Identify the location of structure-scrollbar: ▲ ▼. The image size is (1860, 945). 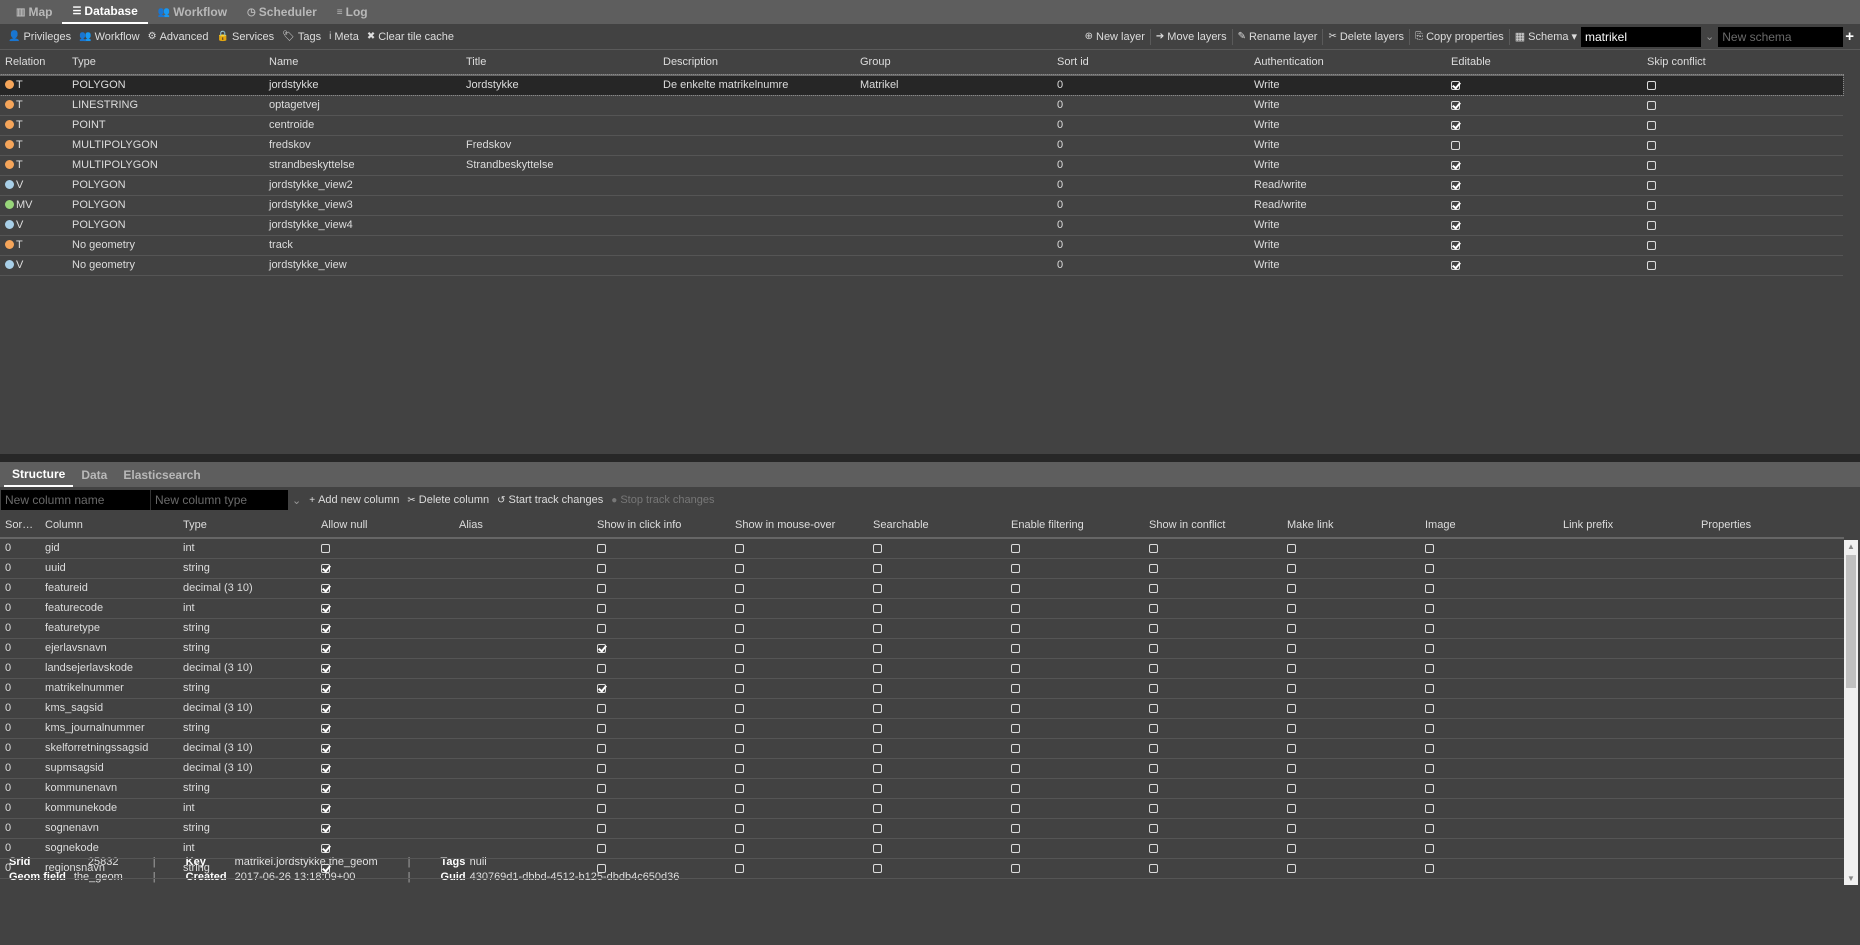
(1851, 712).